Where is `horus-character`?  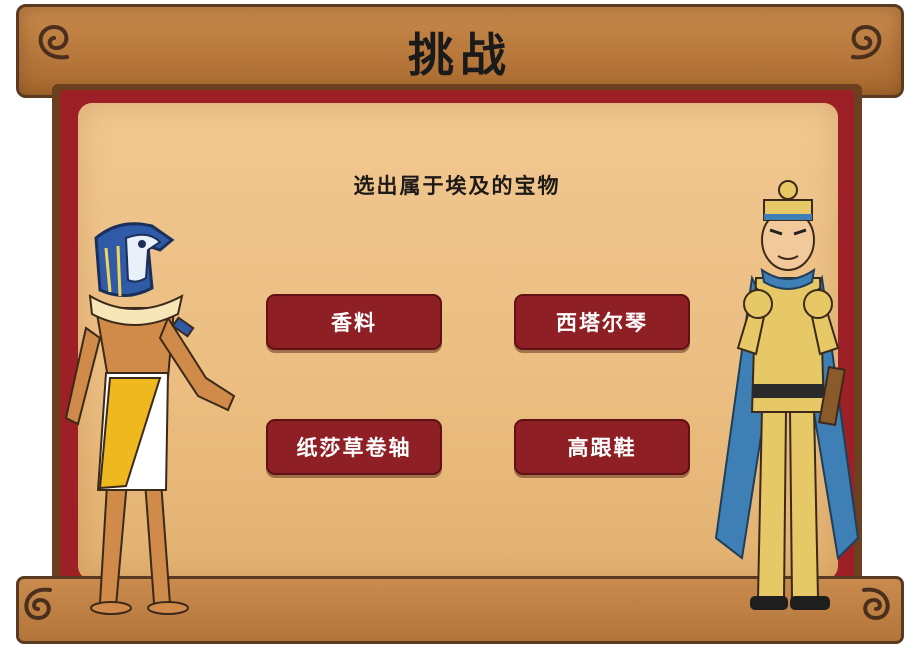
horus-character is located at coordinates (150, 418).